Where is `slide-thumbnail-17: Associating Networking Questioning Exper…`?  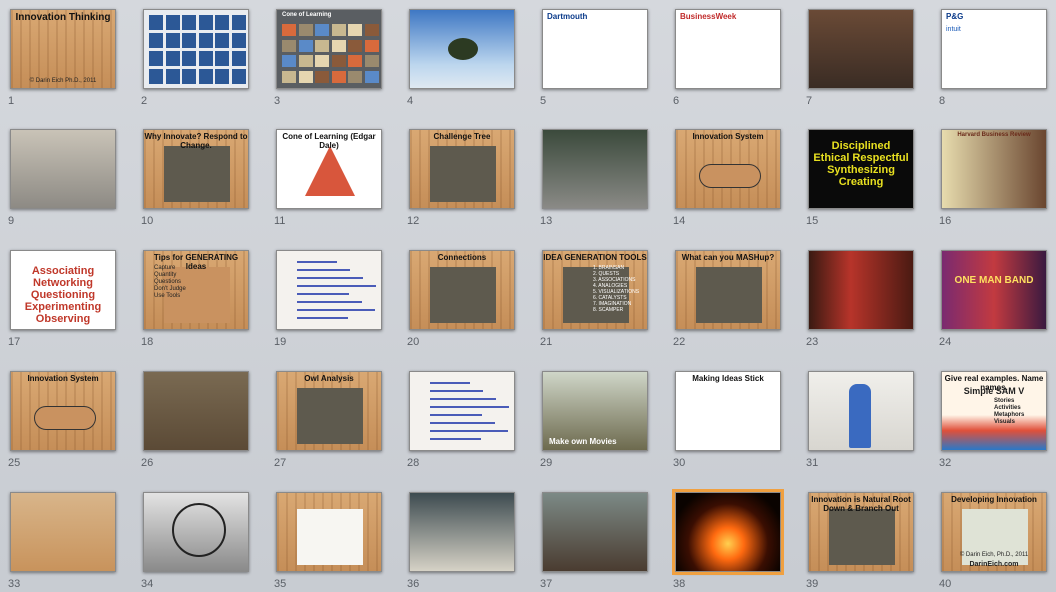 slide-thumbnail-17: Associating Networking Questioning Exper… is located at coordinates (63, 290).